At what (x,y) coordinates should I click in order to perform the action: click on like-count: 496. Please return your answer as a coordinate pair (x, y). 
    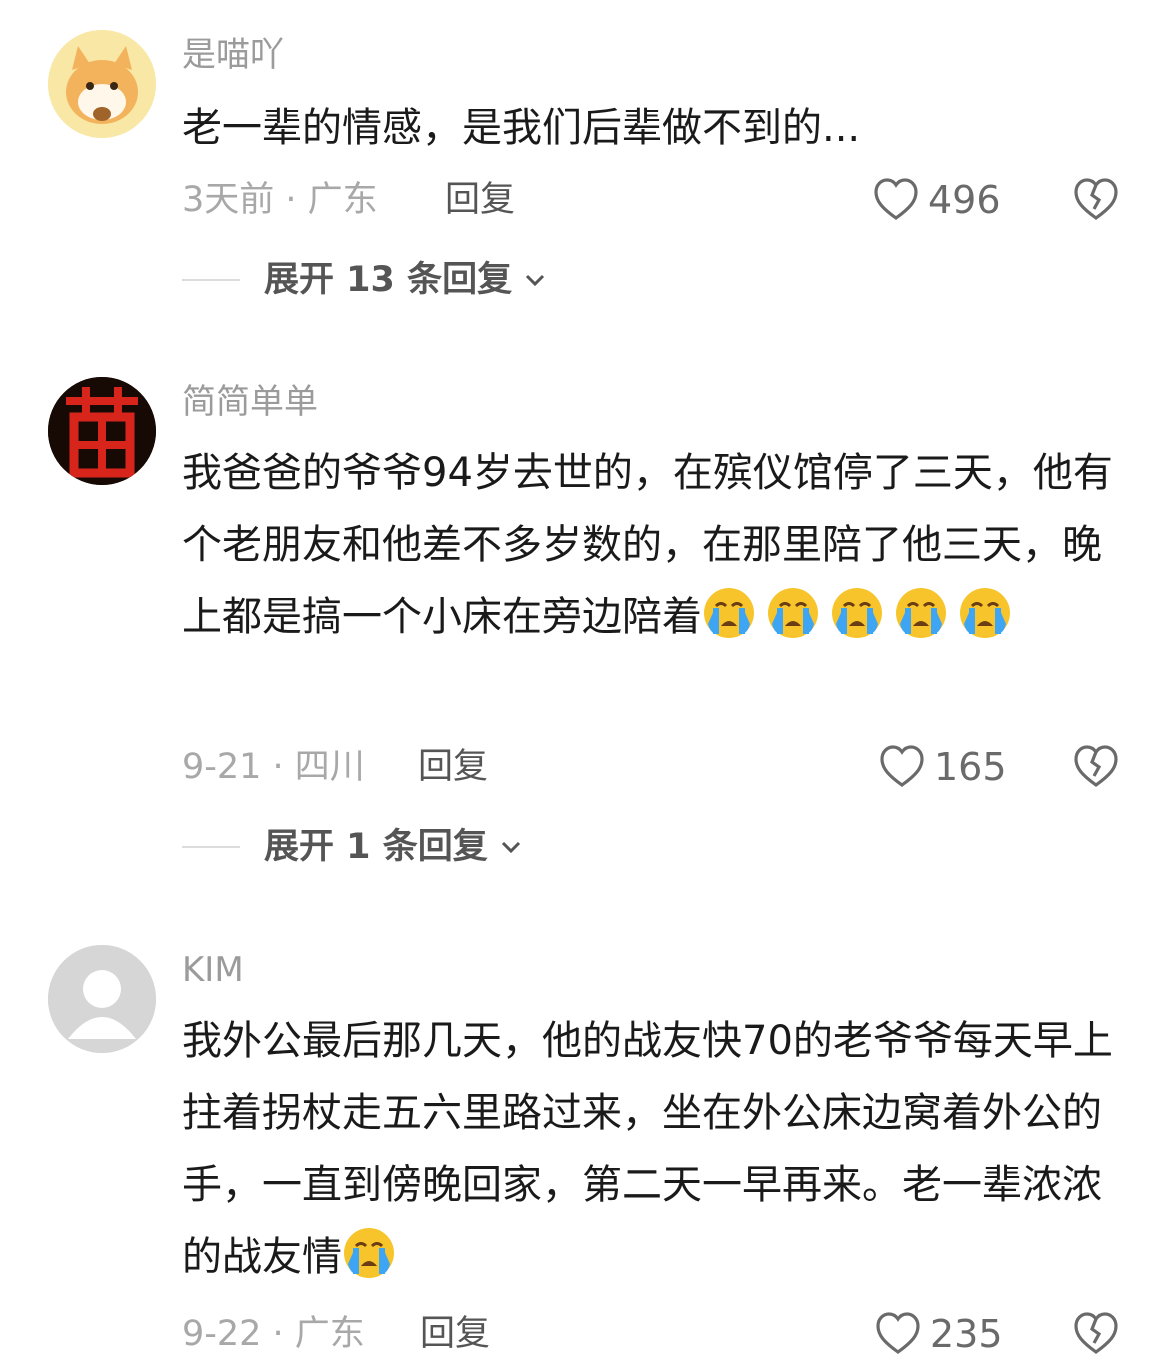
    Looking at the image, I should click on (964, 200).